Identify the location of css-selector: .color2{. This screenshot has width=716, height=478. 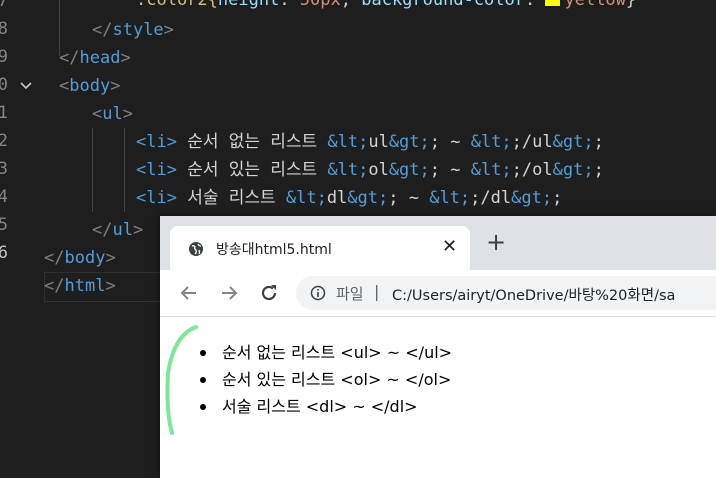
(177, 5).